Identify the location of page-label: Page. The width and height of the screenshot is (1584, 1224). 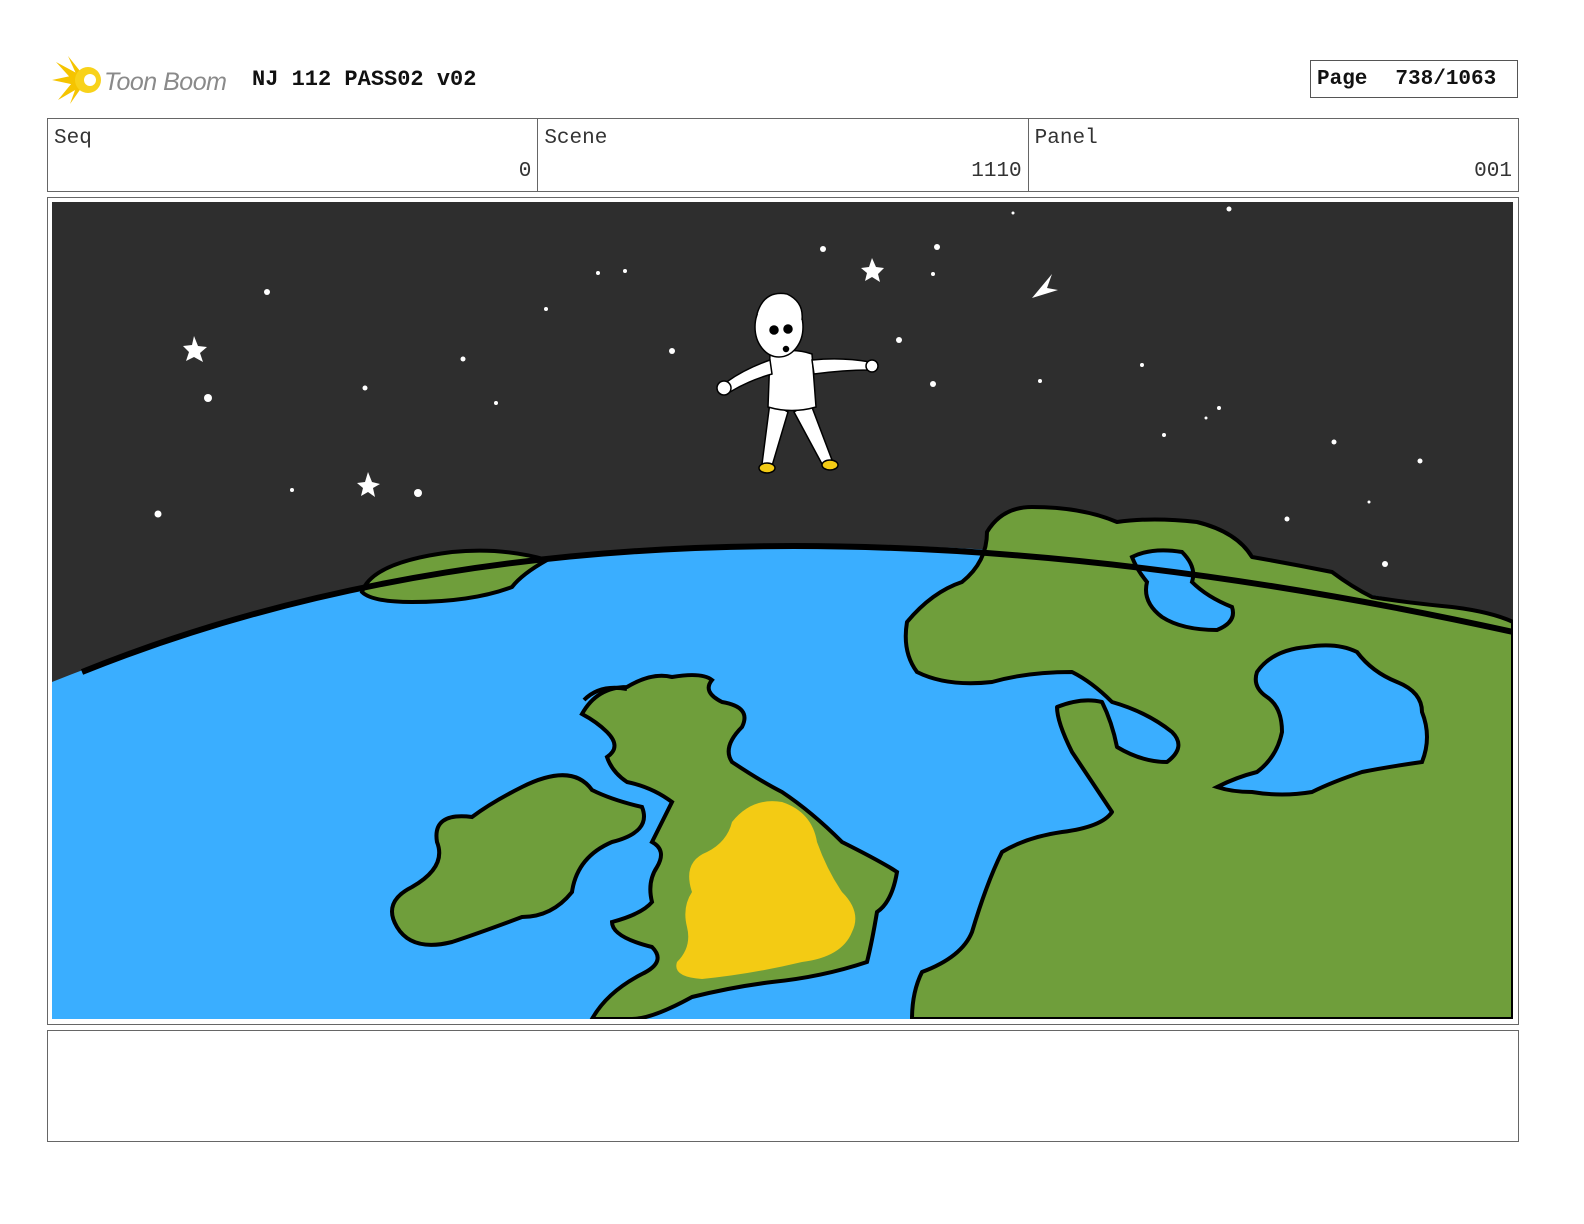
(1342, 79).